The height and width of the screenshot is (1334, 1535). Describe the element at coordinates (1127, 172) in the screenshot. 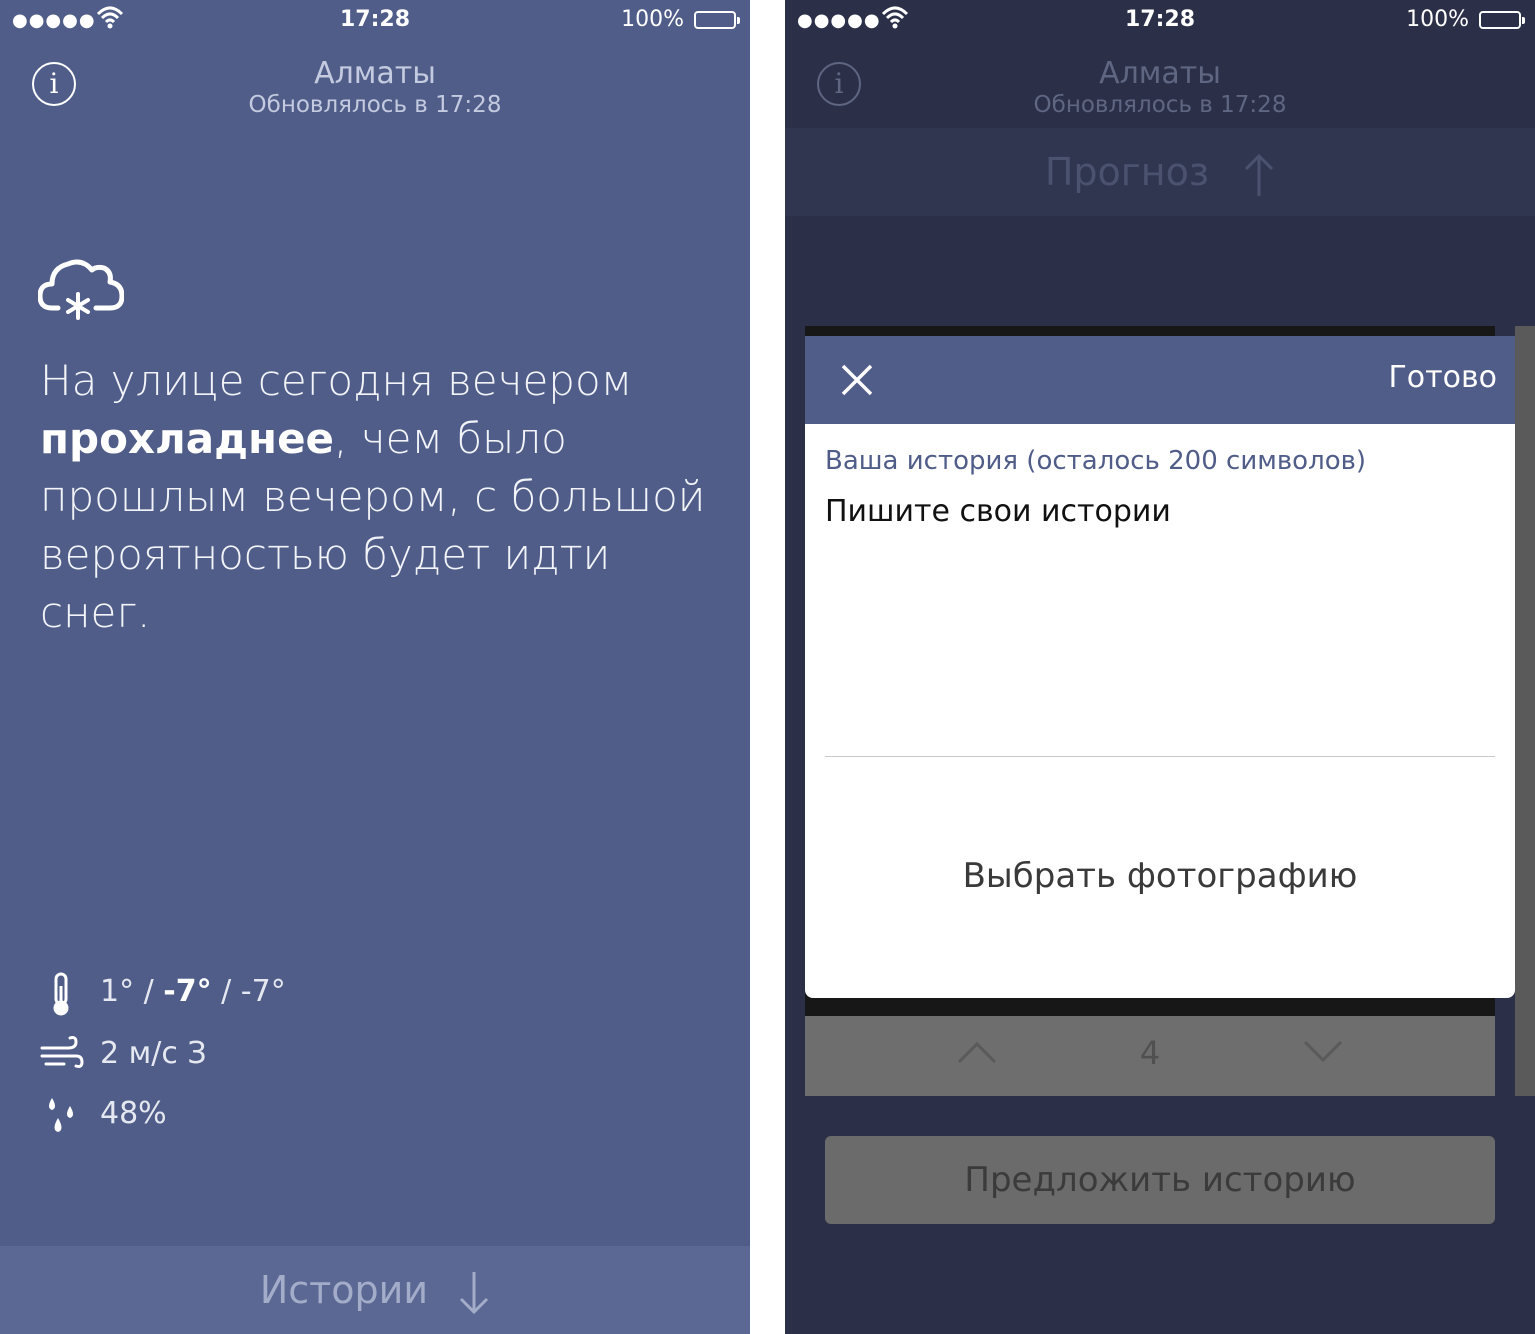

I see `forecast-label: Прогноз` at that location.